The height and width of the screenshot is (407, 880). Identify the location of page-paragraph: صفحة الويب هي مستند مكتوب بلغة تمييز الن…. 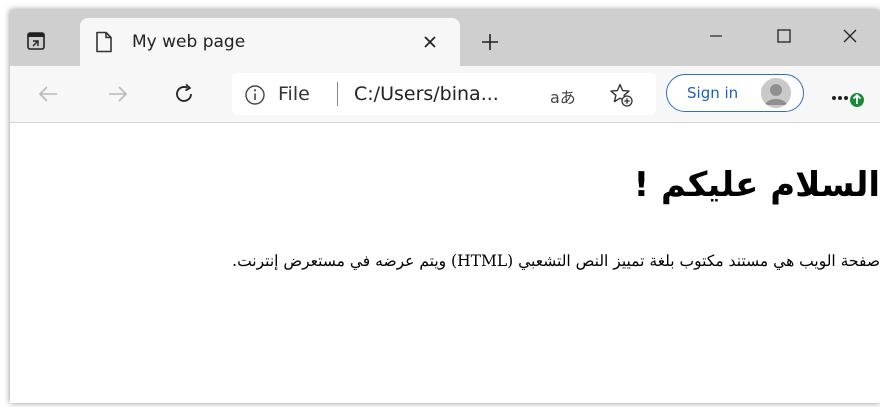
(556, 261).